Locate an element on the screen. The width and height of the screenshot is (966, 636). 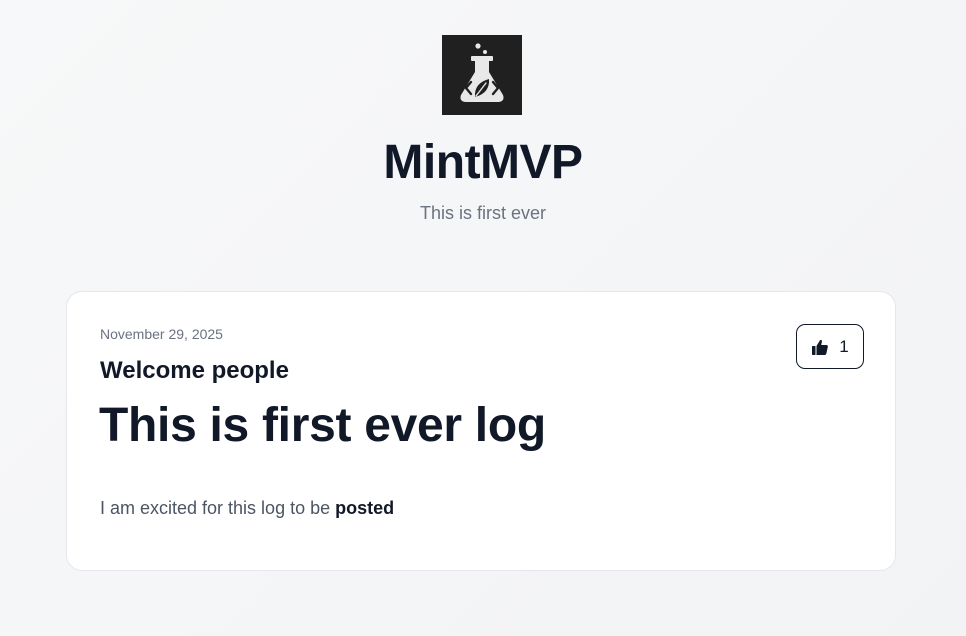
app-title: MintMVP is located at coordinates (483, 162).